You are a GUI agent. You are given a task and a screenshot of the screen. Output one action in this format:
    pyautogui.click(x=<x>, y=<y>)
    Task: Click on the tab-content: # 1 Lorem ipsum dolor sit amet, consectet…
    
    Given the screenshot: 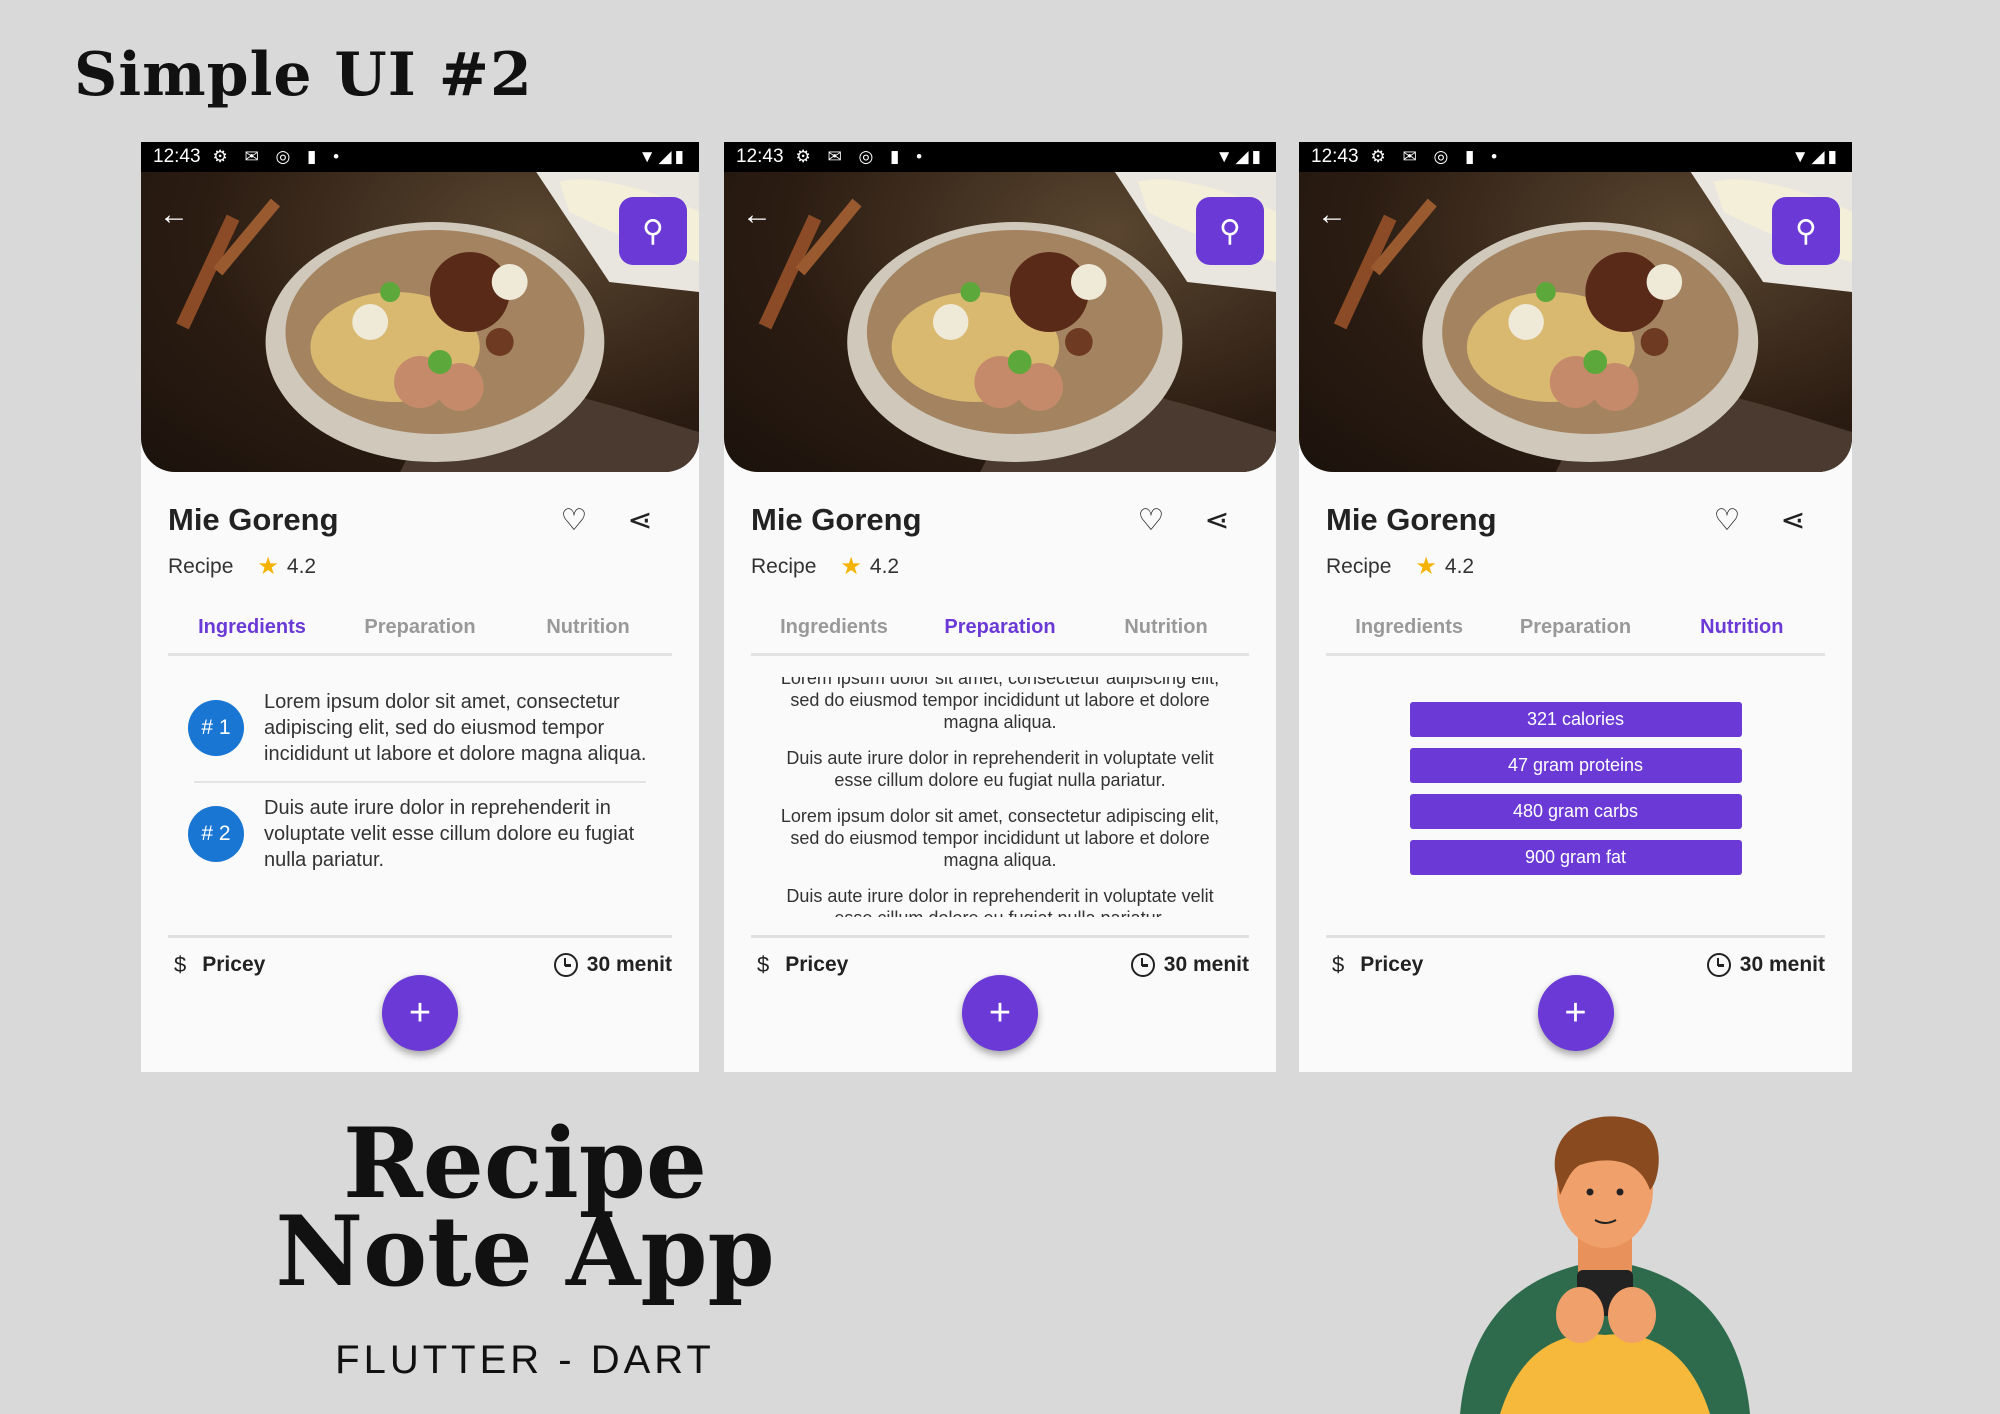 What is the action you would take?
    pyautogui.click(x=420, y=797)
    